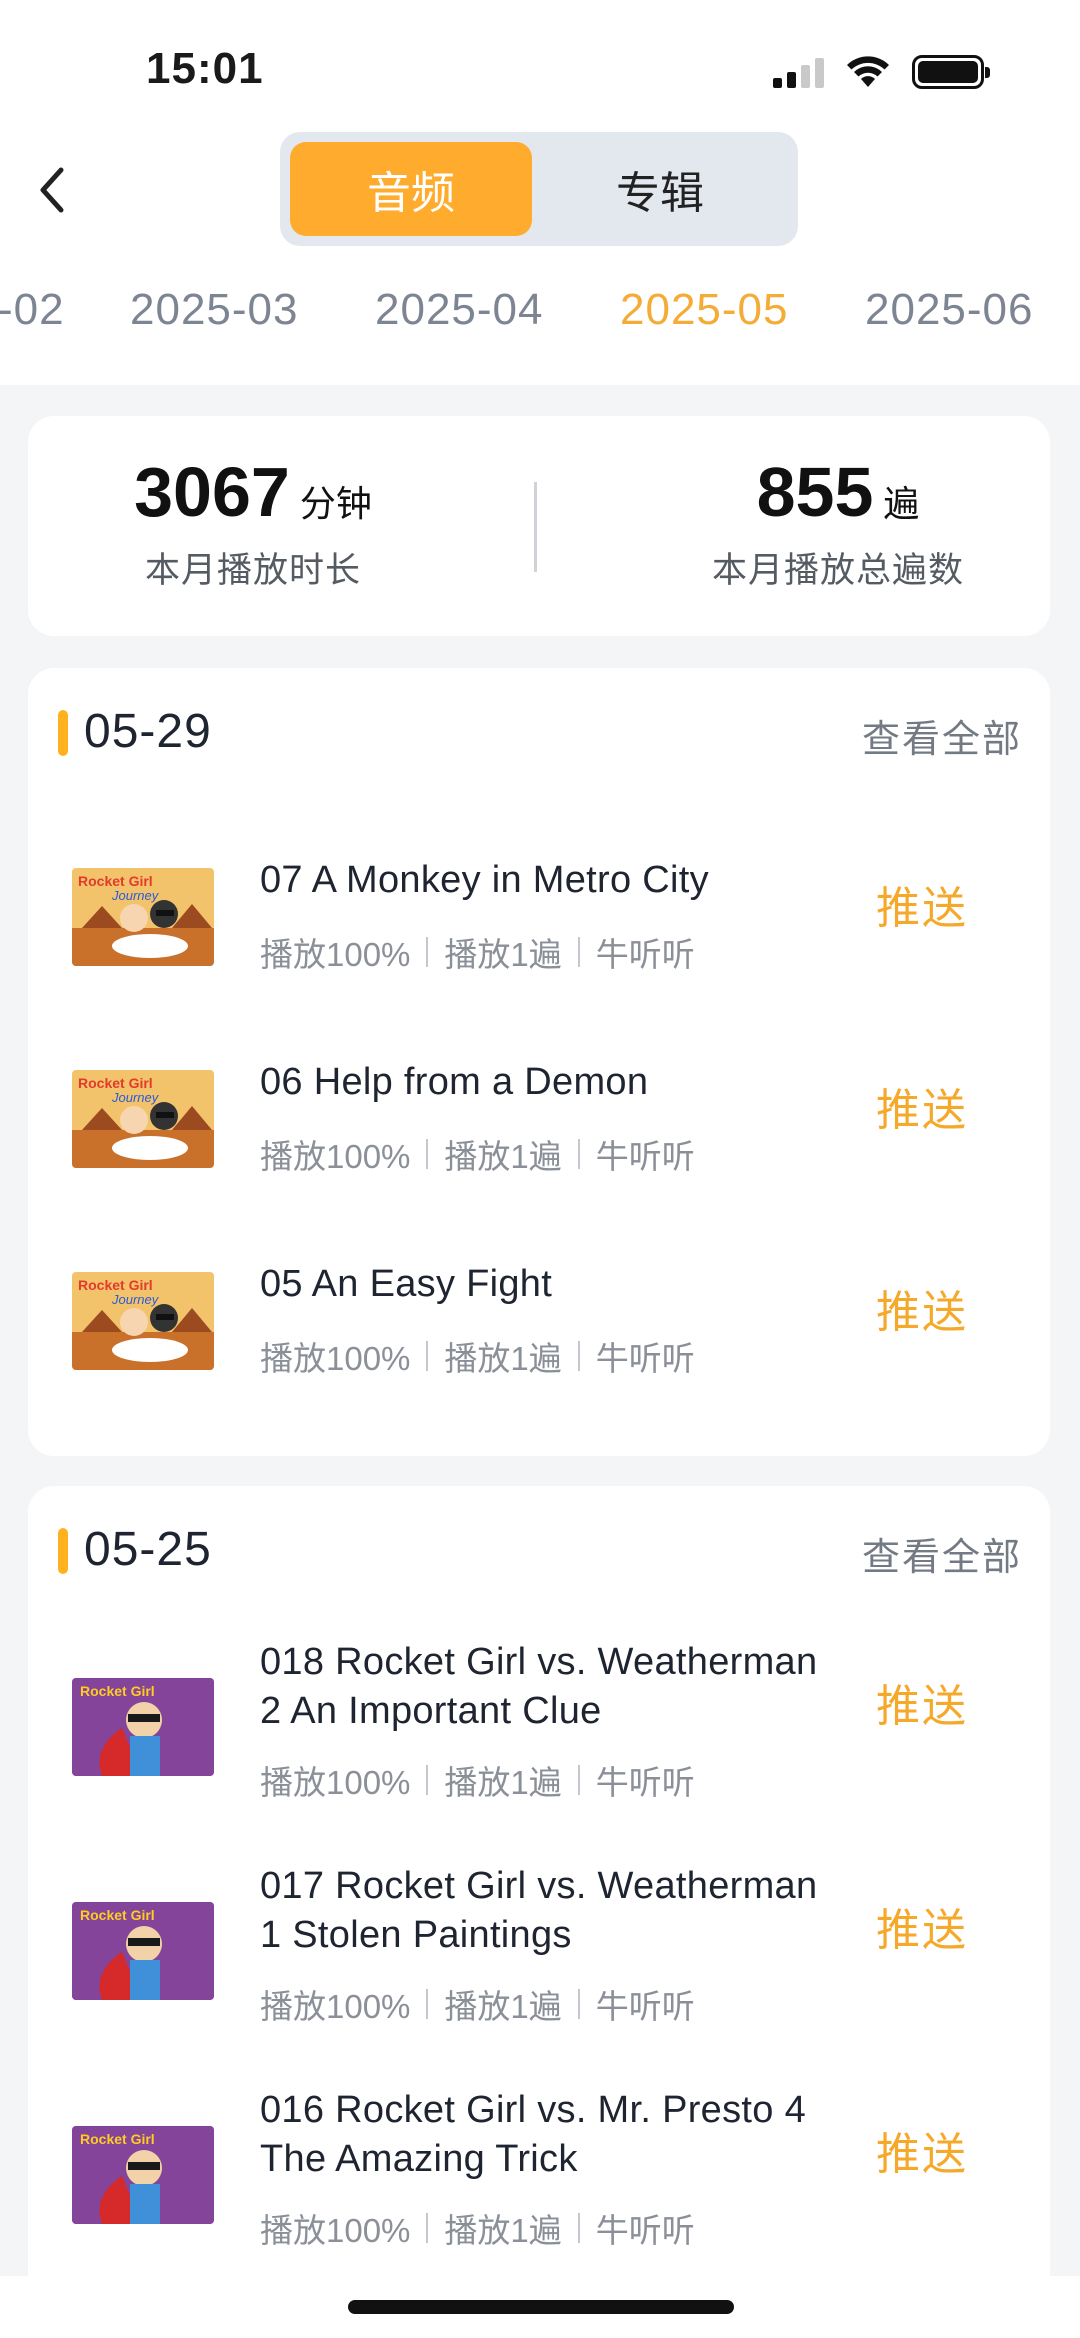 The width and height of the screenshot is (1080, 2338). Describe the element at coordinates (454, 1082) in the screenshot. I see `track-title: 06 Help from a Demon` at that location.